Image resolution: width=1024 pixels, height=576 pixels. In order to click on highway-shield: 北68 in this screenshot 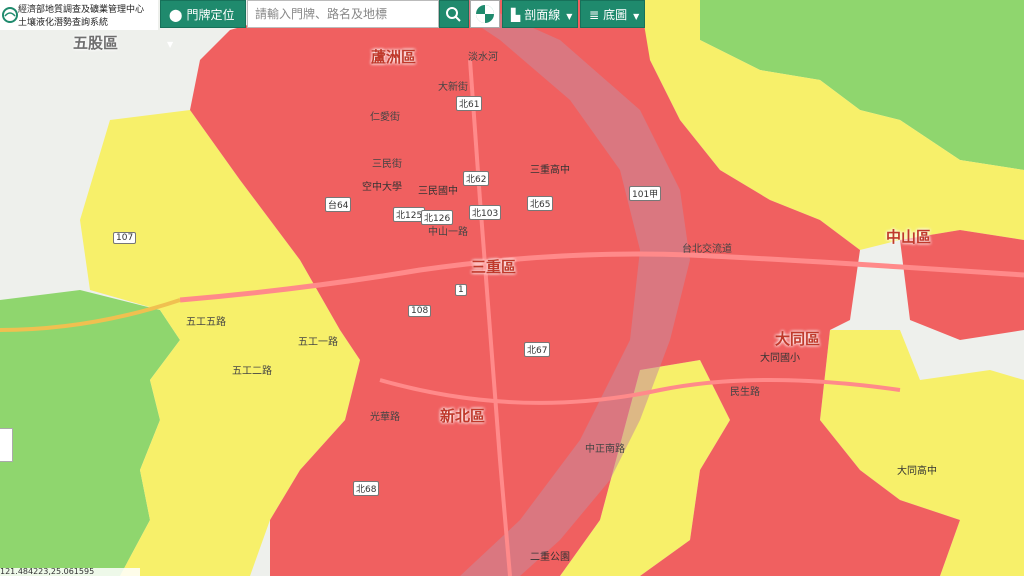, I will do `click(366, 488)`.